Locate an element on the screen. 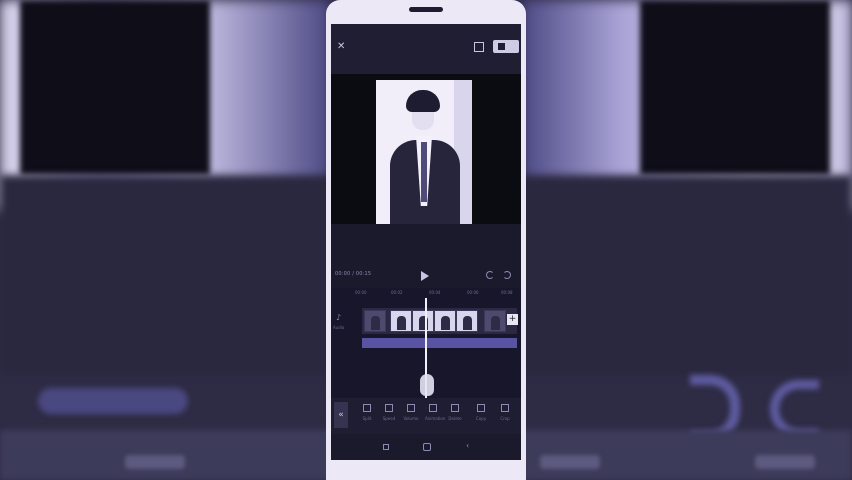 The image size is (852, 480). tool-volume: Volume is located at coordinates (411, 416).